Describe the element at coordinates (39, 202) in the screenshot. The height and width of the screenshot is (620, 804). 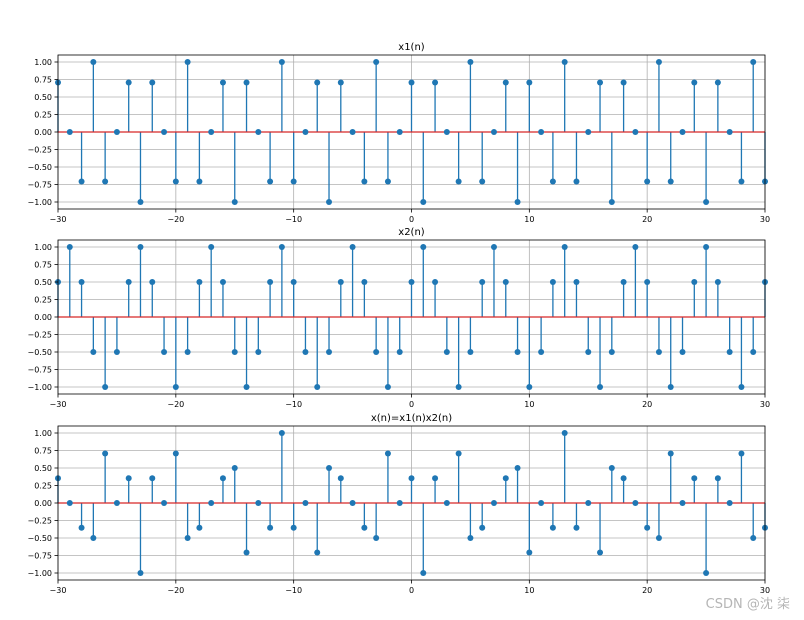
I see `y-tick-label: −1.00` at that location.